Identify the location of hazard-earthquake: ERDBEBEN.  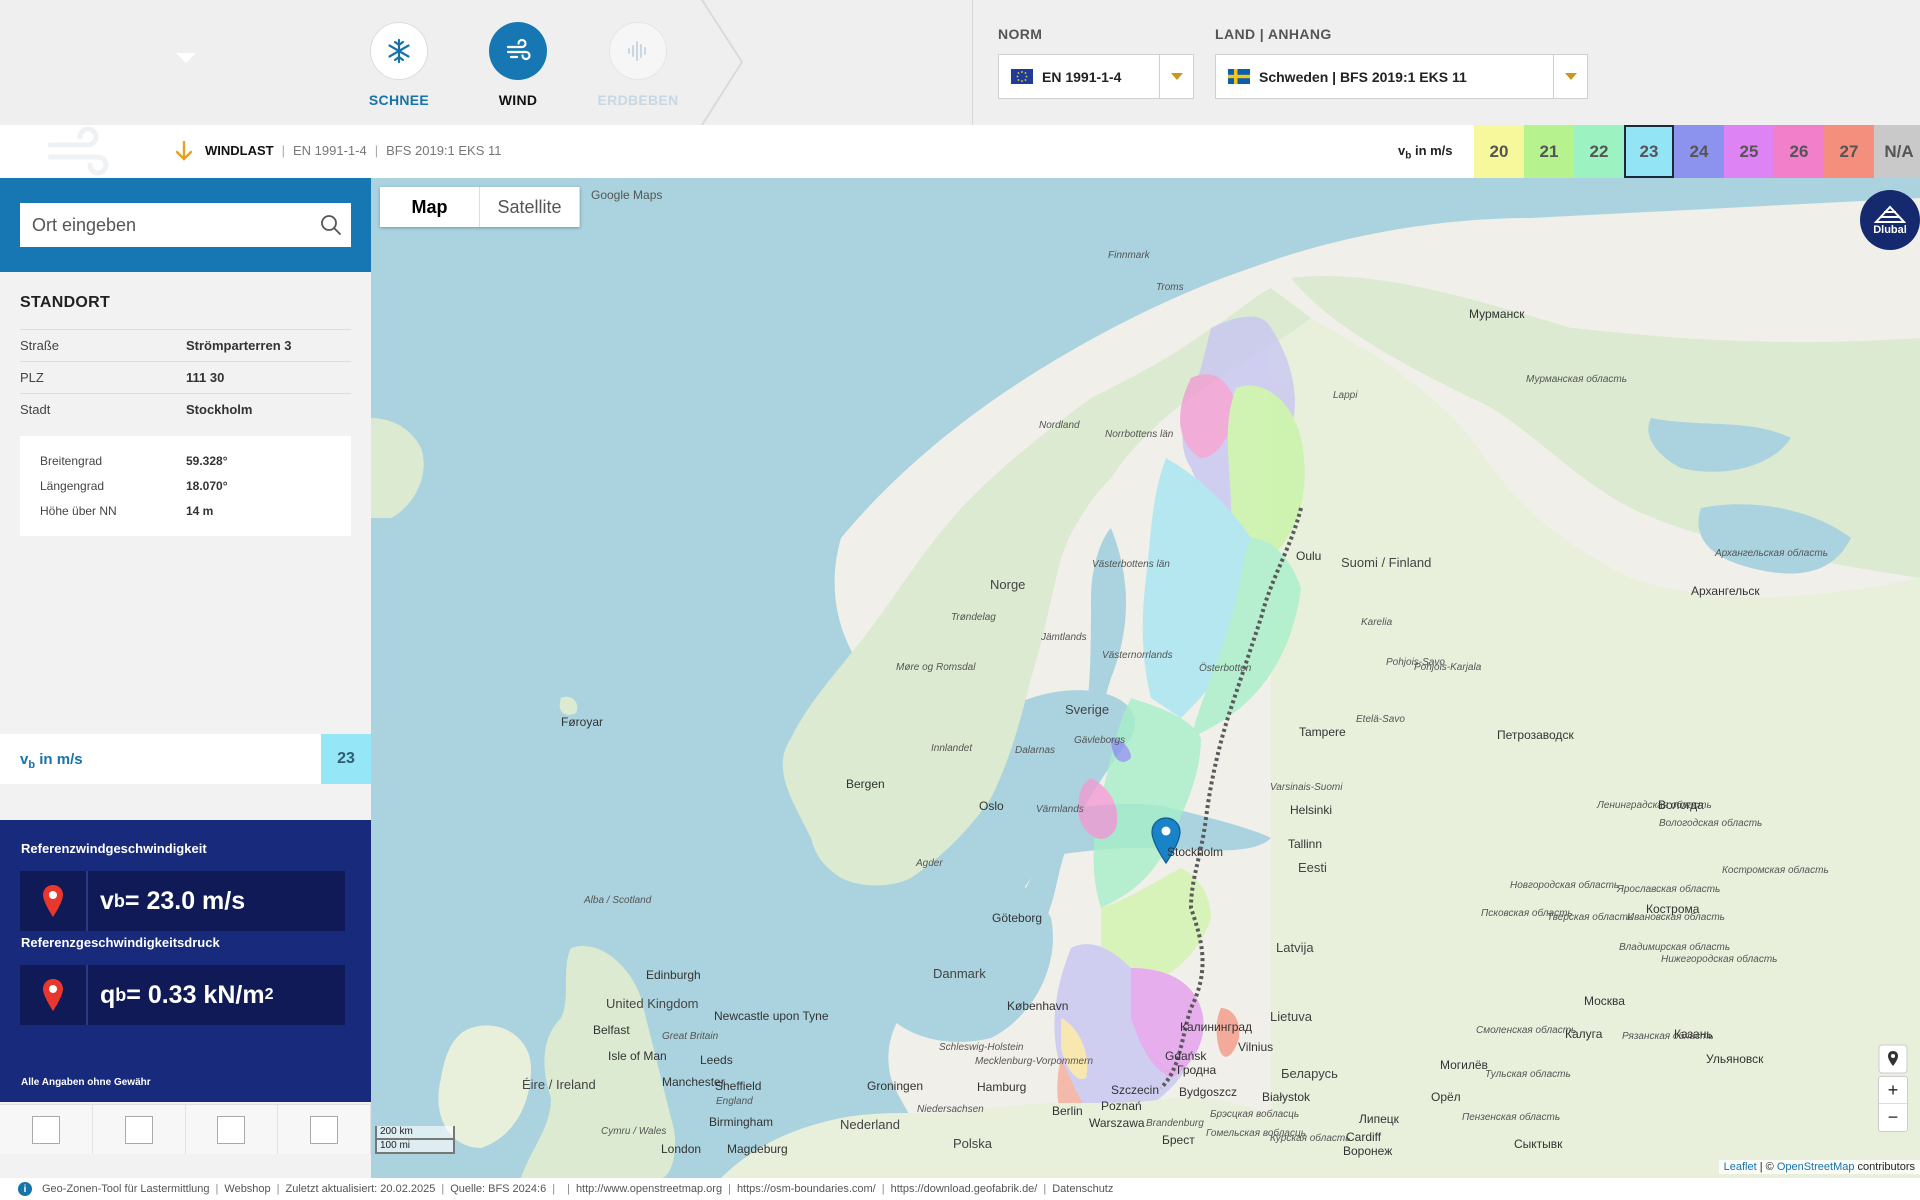
(638, 65).